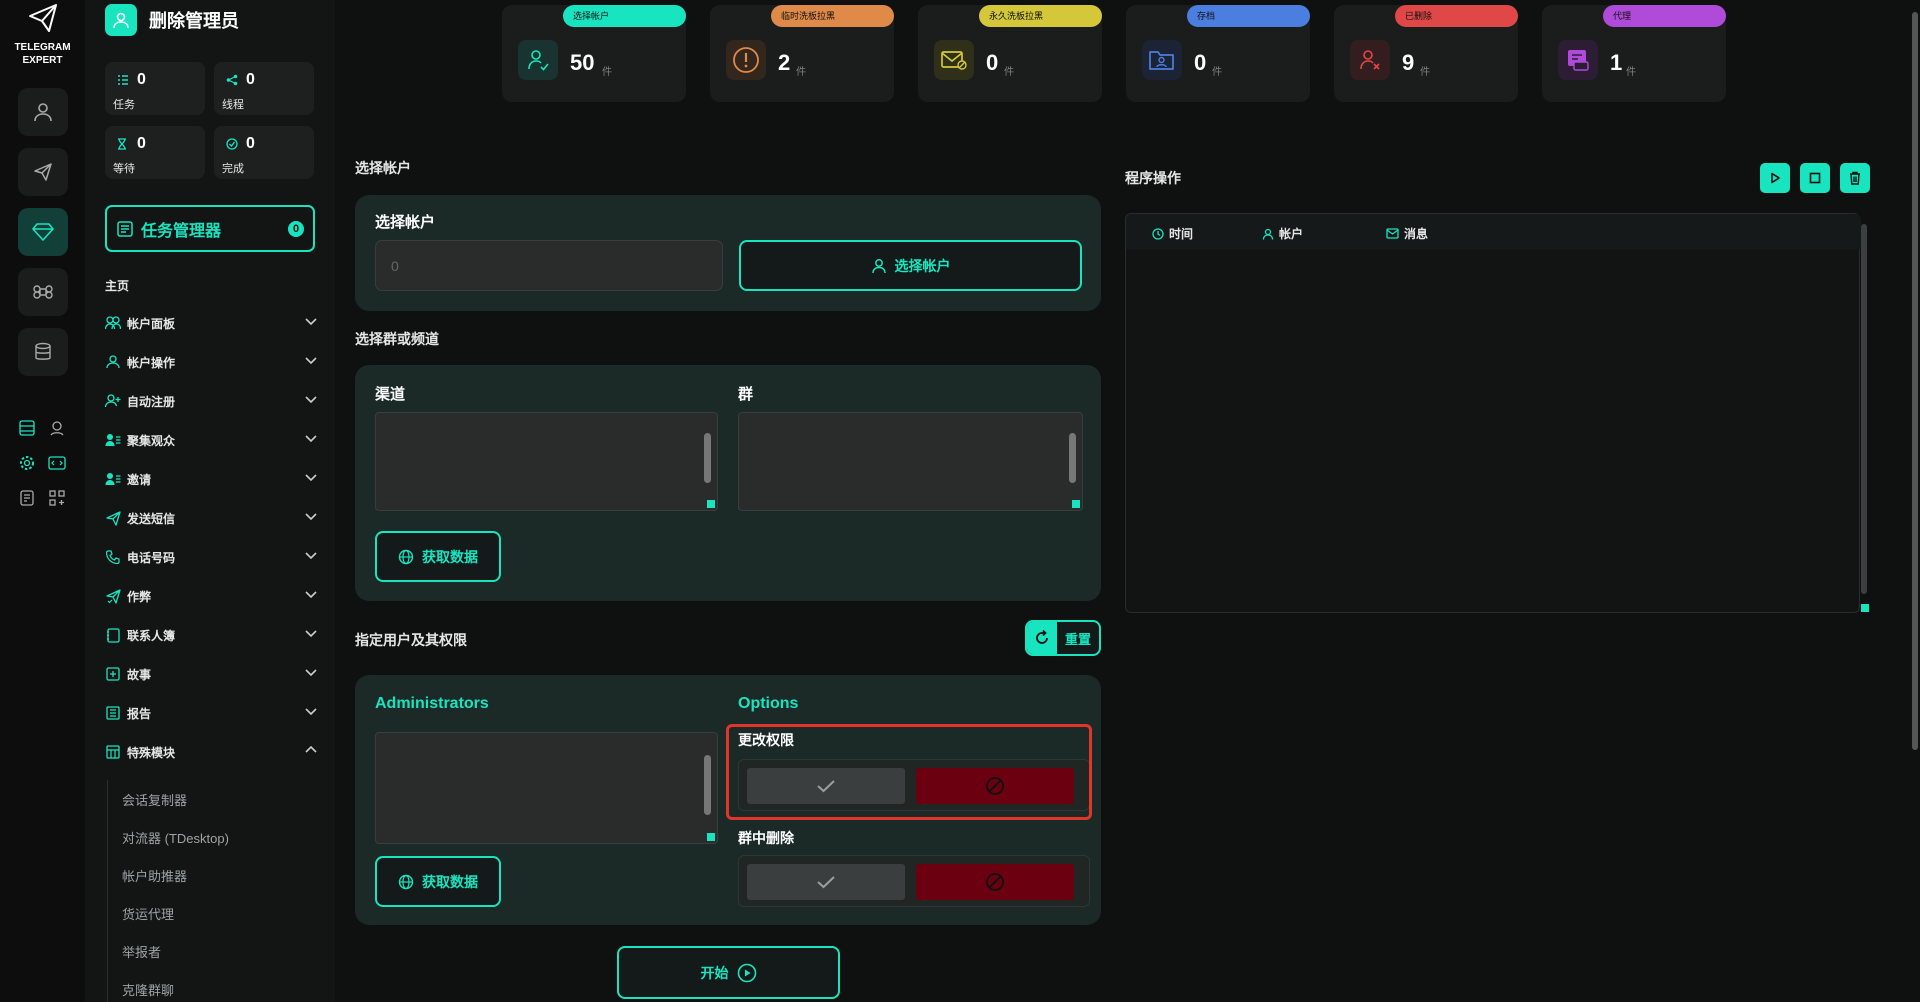  I want to click on submenu-item: 货运代理, so click(148, 913).